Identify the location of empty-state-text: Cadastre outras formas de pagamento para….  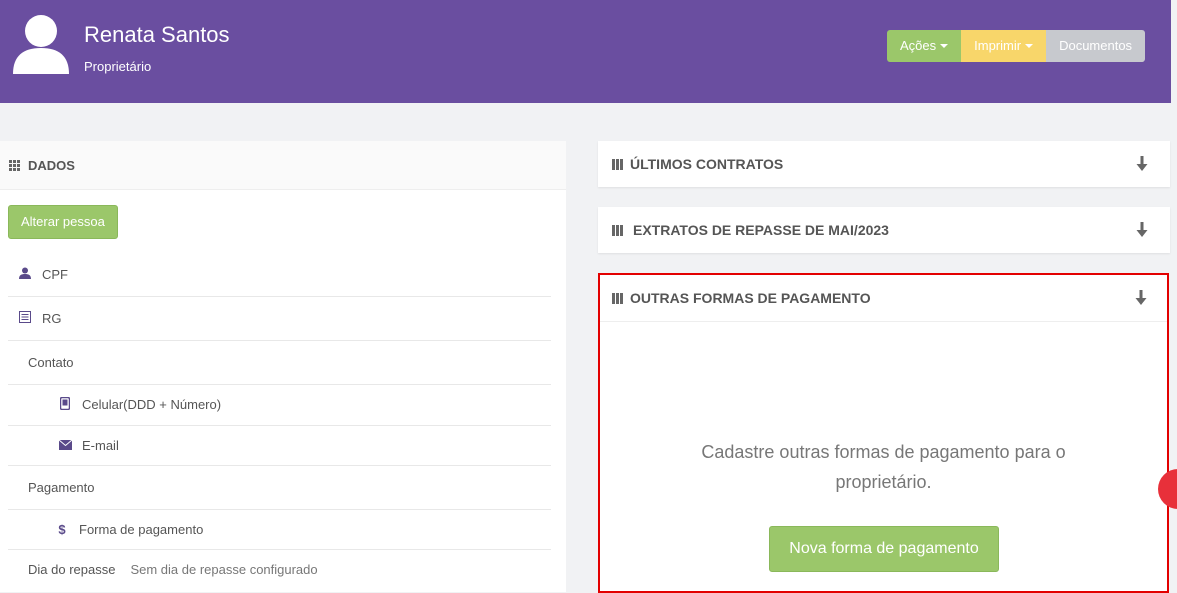
(883, 467).